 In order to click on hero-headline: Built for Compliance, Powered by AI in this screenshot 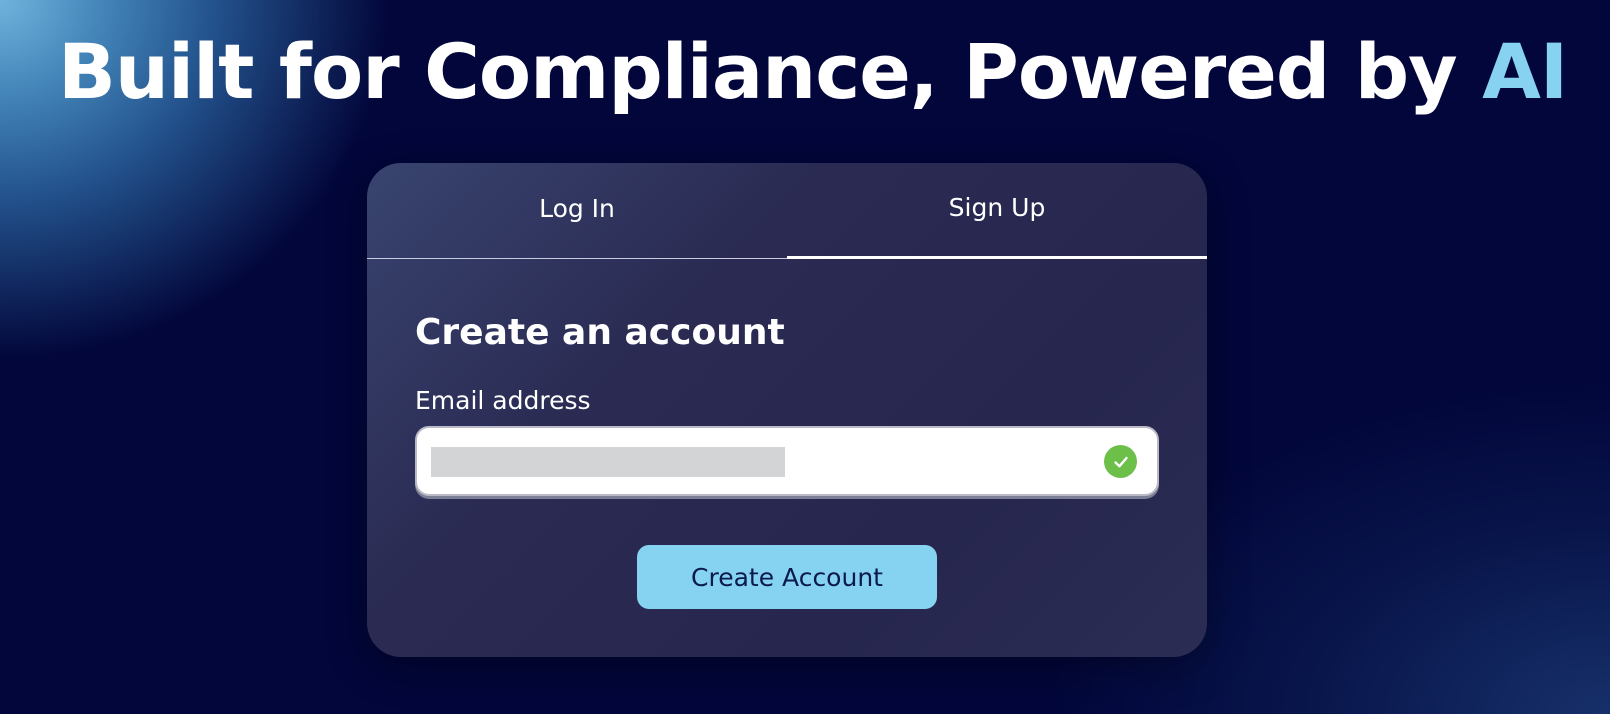, I will do `click(813, 72)`.